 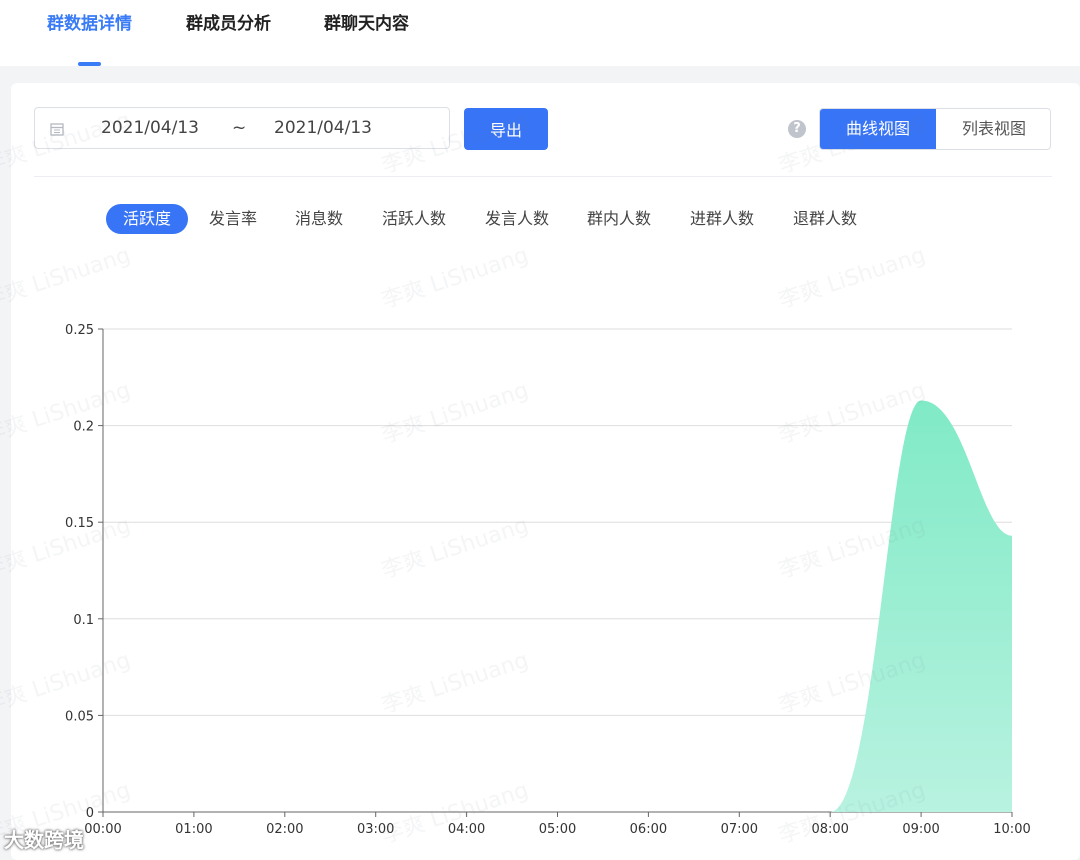 I want to click on x-tick-label: 07:00, so click(x=739, y=829).